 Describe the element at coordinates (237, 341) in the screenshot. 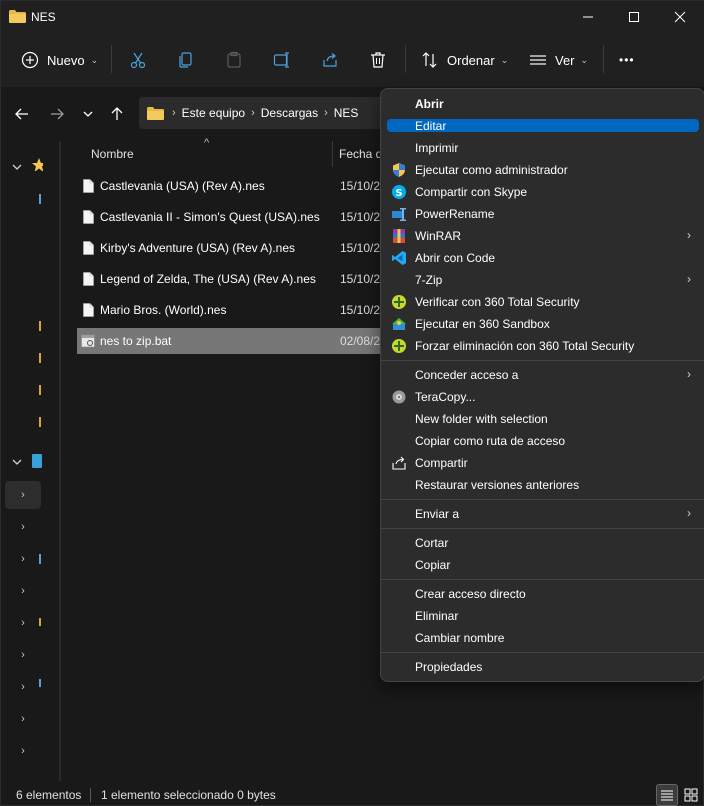

I see `file-row-selected: nes to zip.bat 02/08/2` at that location.